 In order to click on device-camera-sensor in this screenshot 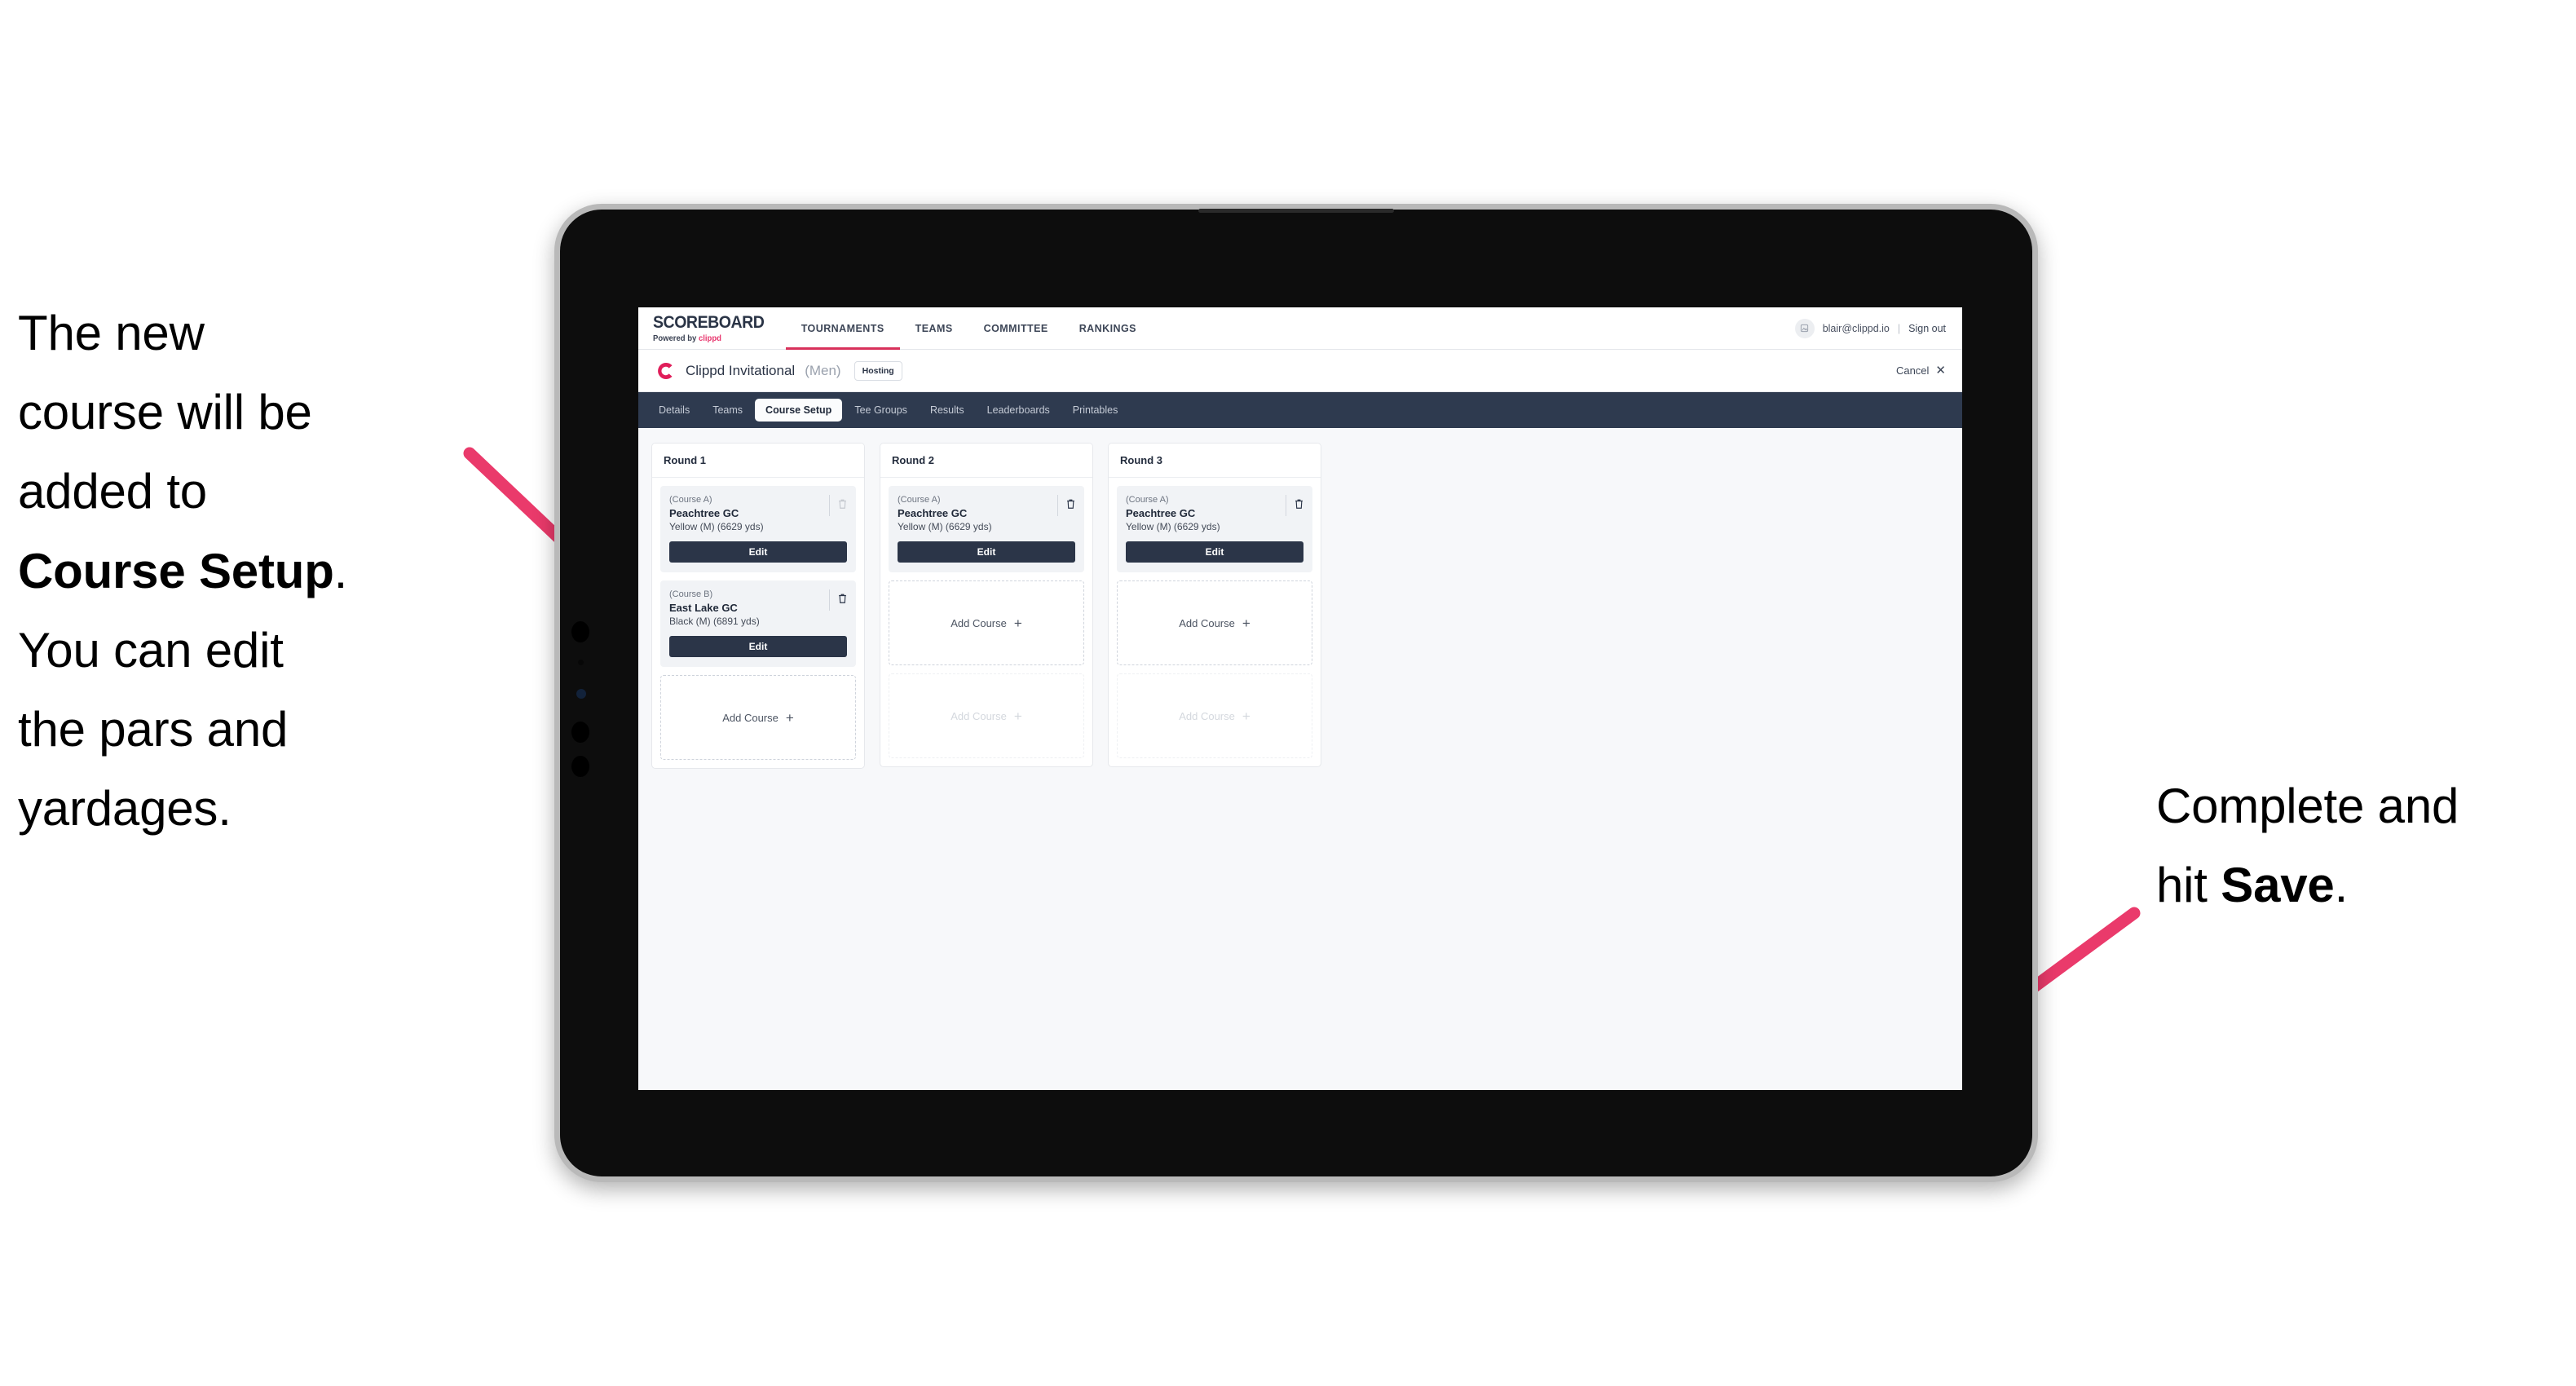, I will do `click(580, 631)`.